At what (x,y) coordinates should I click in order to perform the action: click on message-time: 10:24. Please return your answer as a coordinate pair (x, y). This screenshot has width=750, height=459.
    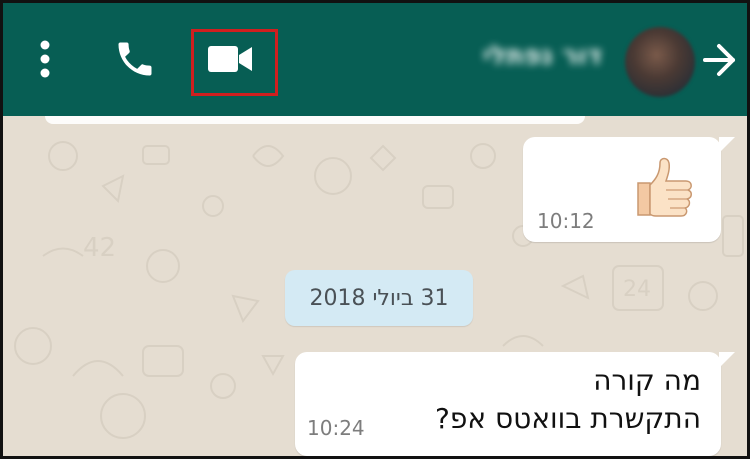
    Looking at the image, I should click on (336, 428).